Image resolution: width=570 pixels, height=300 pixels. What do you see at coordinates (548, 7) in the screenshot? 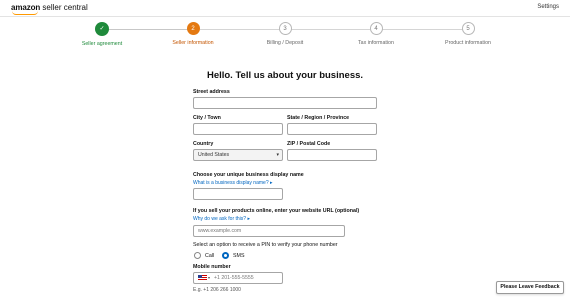
I see `settings-link: Settings` at bounding box center [548, 7].